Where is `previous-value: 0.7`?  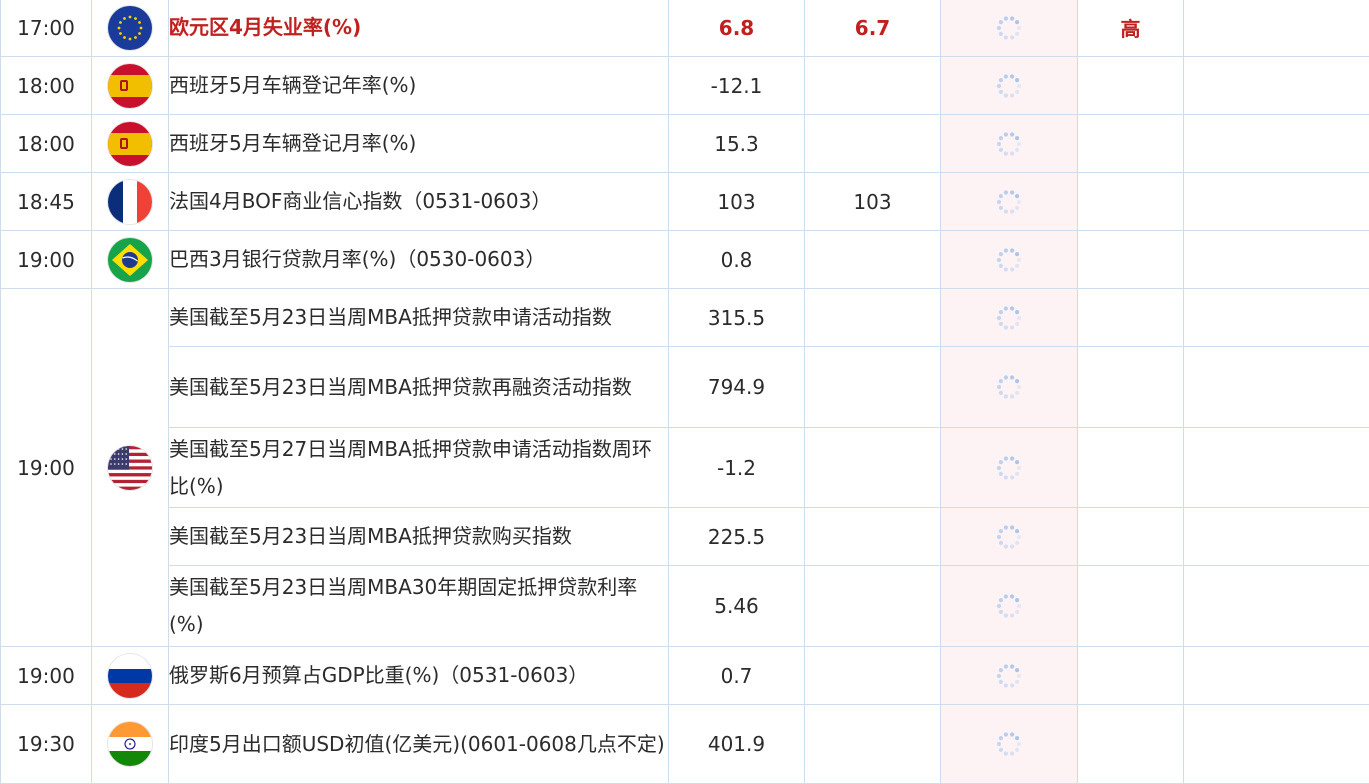 previous-value: 0.7 is located at coordinates (737, 676).